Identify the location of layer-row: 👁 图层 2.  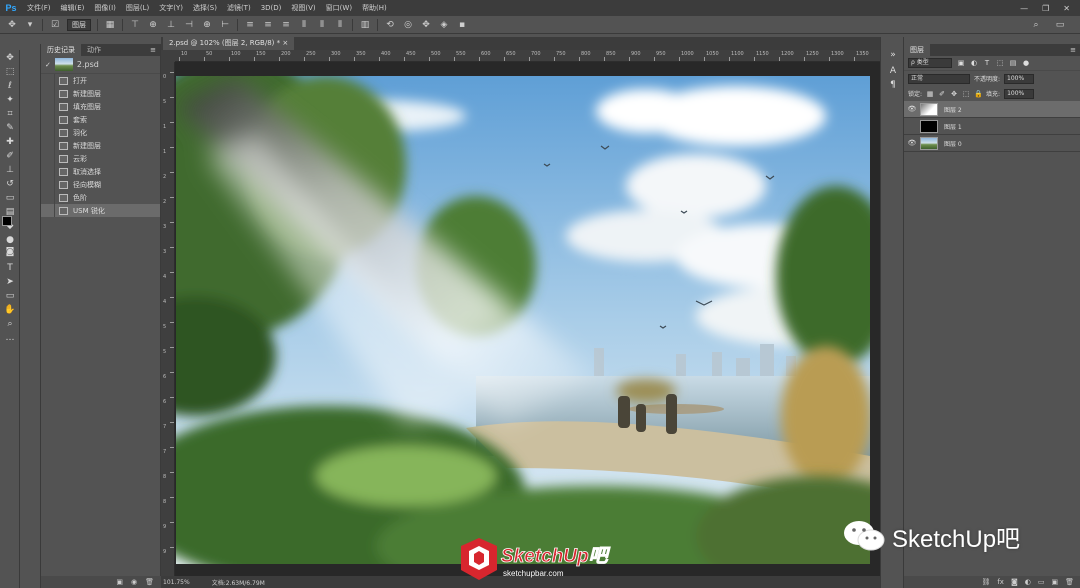
(992, 109).